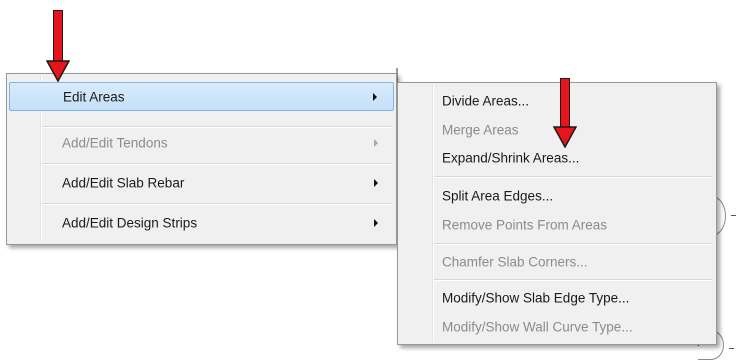  What do you see at coordinates (115, 142) in the screenshot?
I see `menu-item-label: Add/Edit Tendons` at bounding box center [115, 142].